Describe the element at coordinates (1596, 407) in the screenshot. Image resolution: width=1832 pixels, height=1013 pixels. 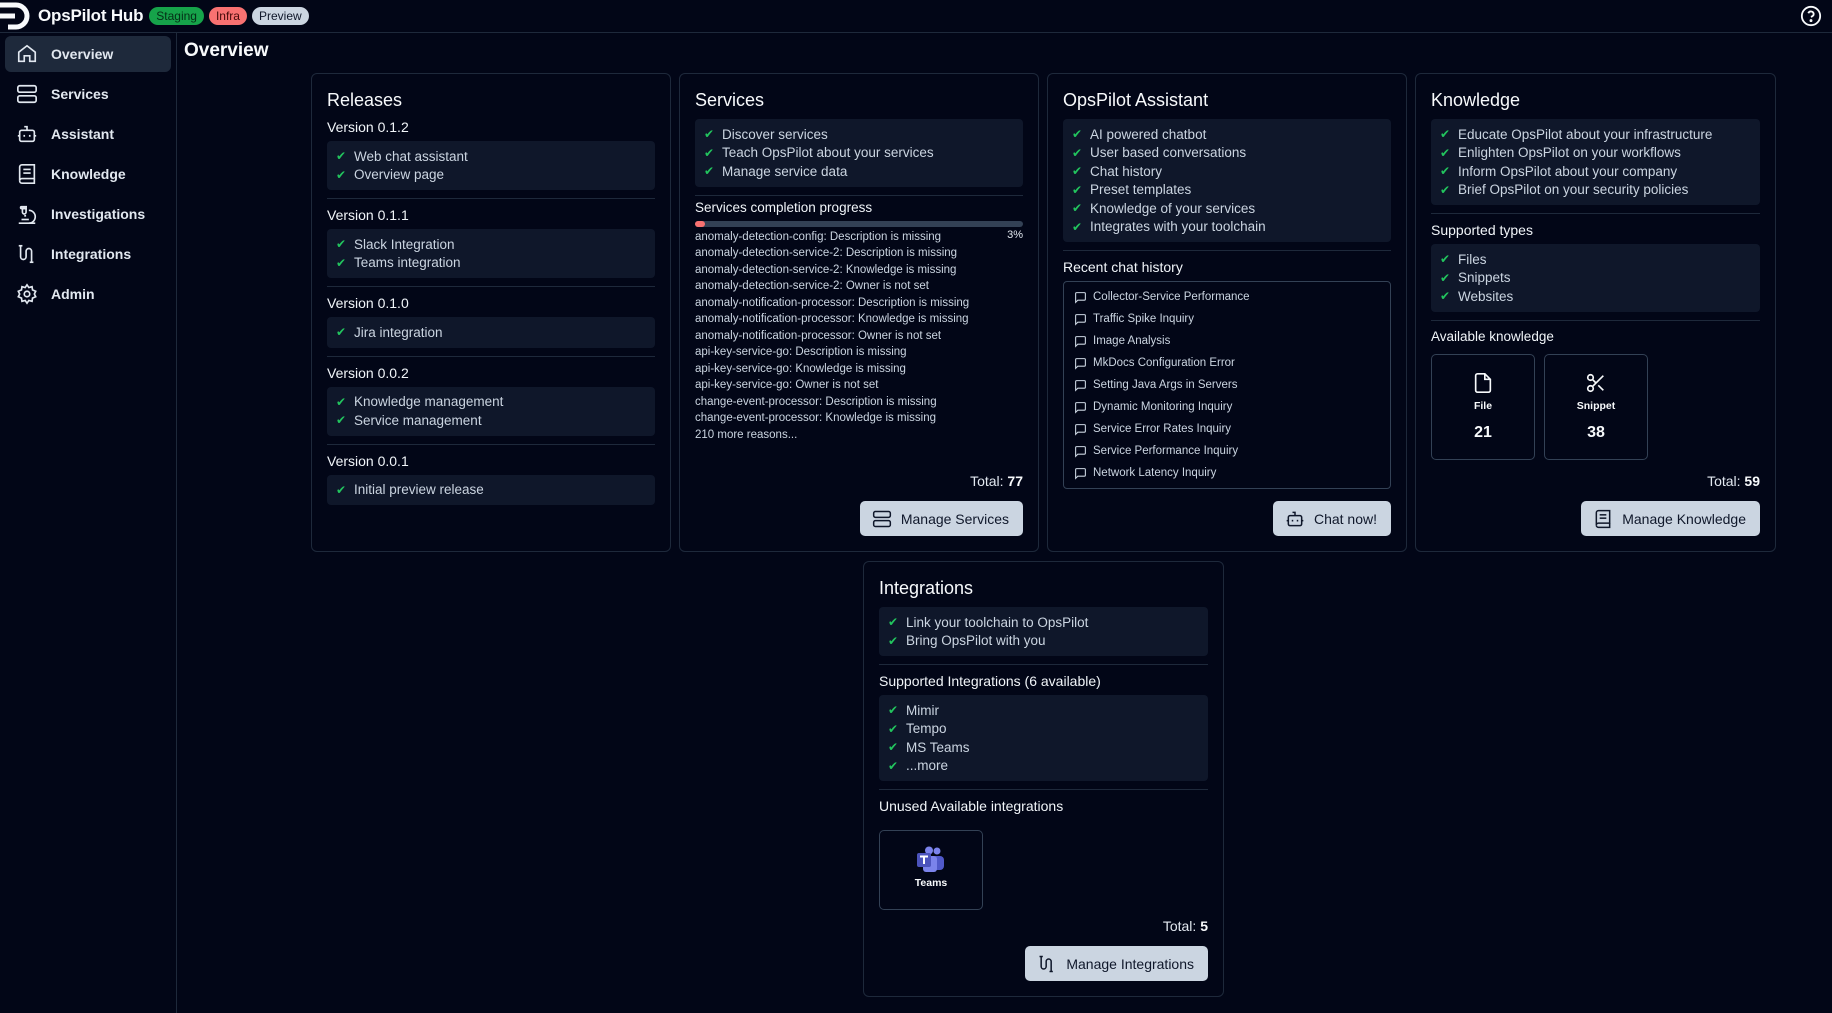
I see `knowledge-tile-snippet: Snippet 38` at that location.